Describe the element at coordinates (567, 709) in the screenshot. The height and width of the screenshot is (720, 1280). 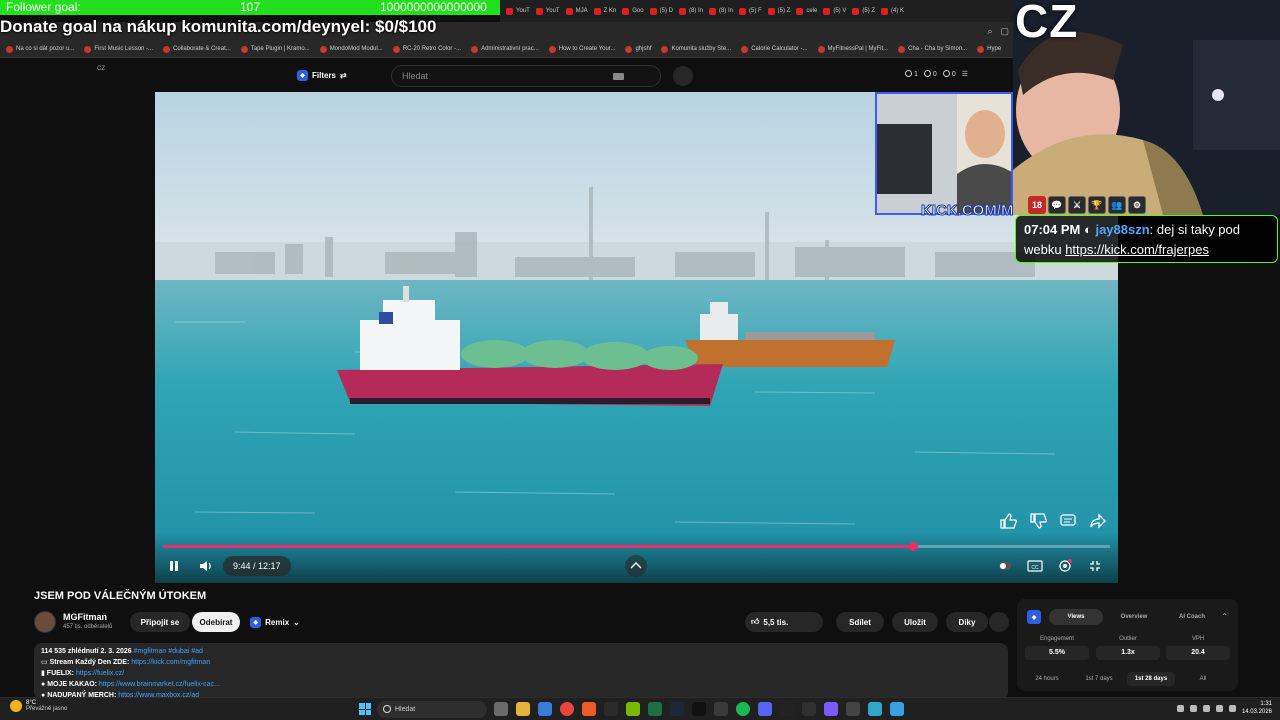
I see `chrome-icon` at that location.